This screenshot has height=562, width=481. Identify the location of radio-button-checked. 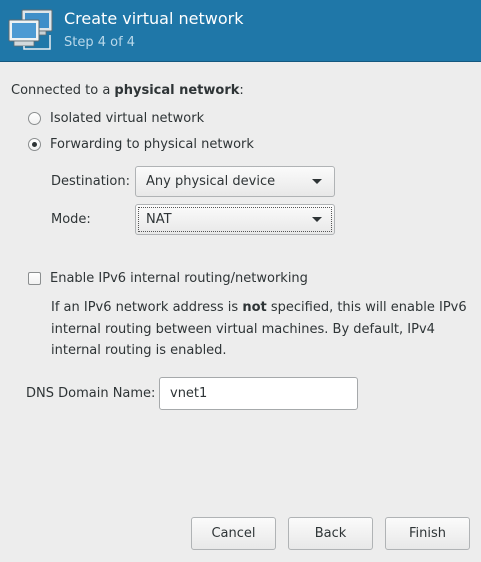
(34, 144).